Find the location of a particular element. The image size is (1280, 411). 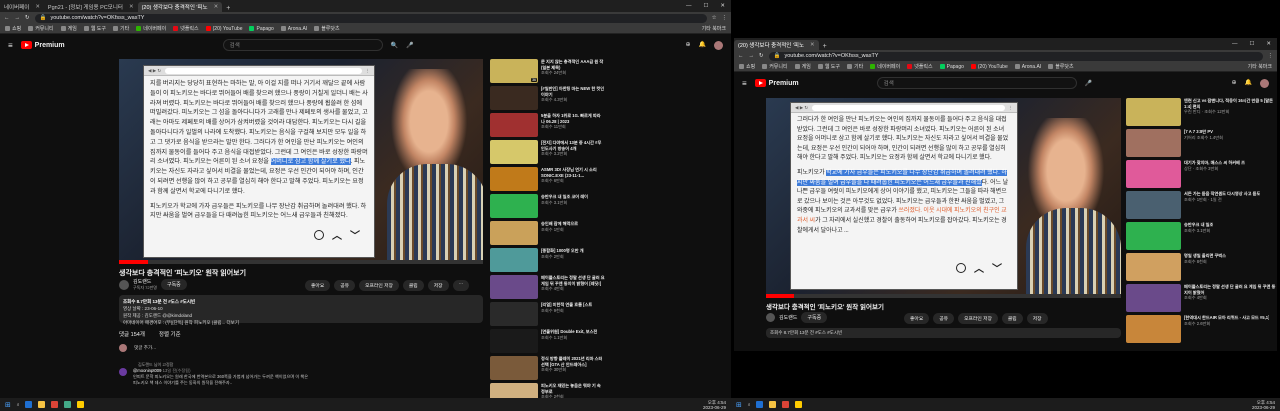

search-icon: ⌕ is located at coordinates (749, 404).